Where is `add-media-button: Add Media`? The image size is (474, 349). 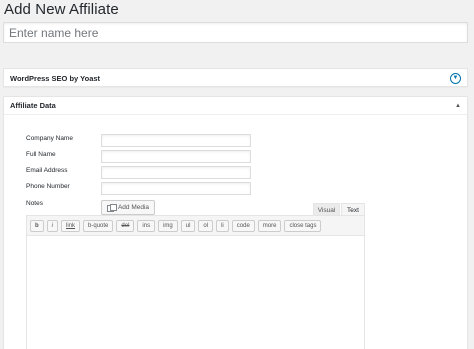 add-media-button: Add Media is located at coordinates (128, 207).